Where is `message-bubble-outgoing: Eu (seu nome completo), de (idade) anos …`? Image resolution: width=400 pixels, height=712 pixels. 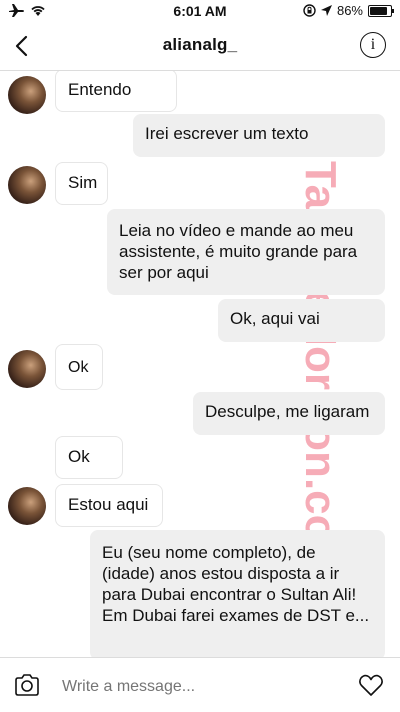
message-bubble-outgoing: Eu (seu nome completo), de (idade) anos … is located at coordinates (237, 593).